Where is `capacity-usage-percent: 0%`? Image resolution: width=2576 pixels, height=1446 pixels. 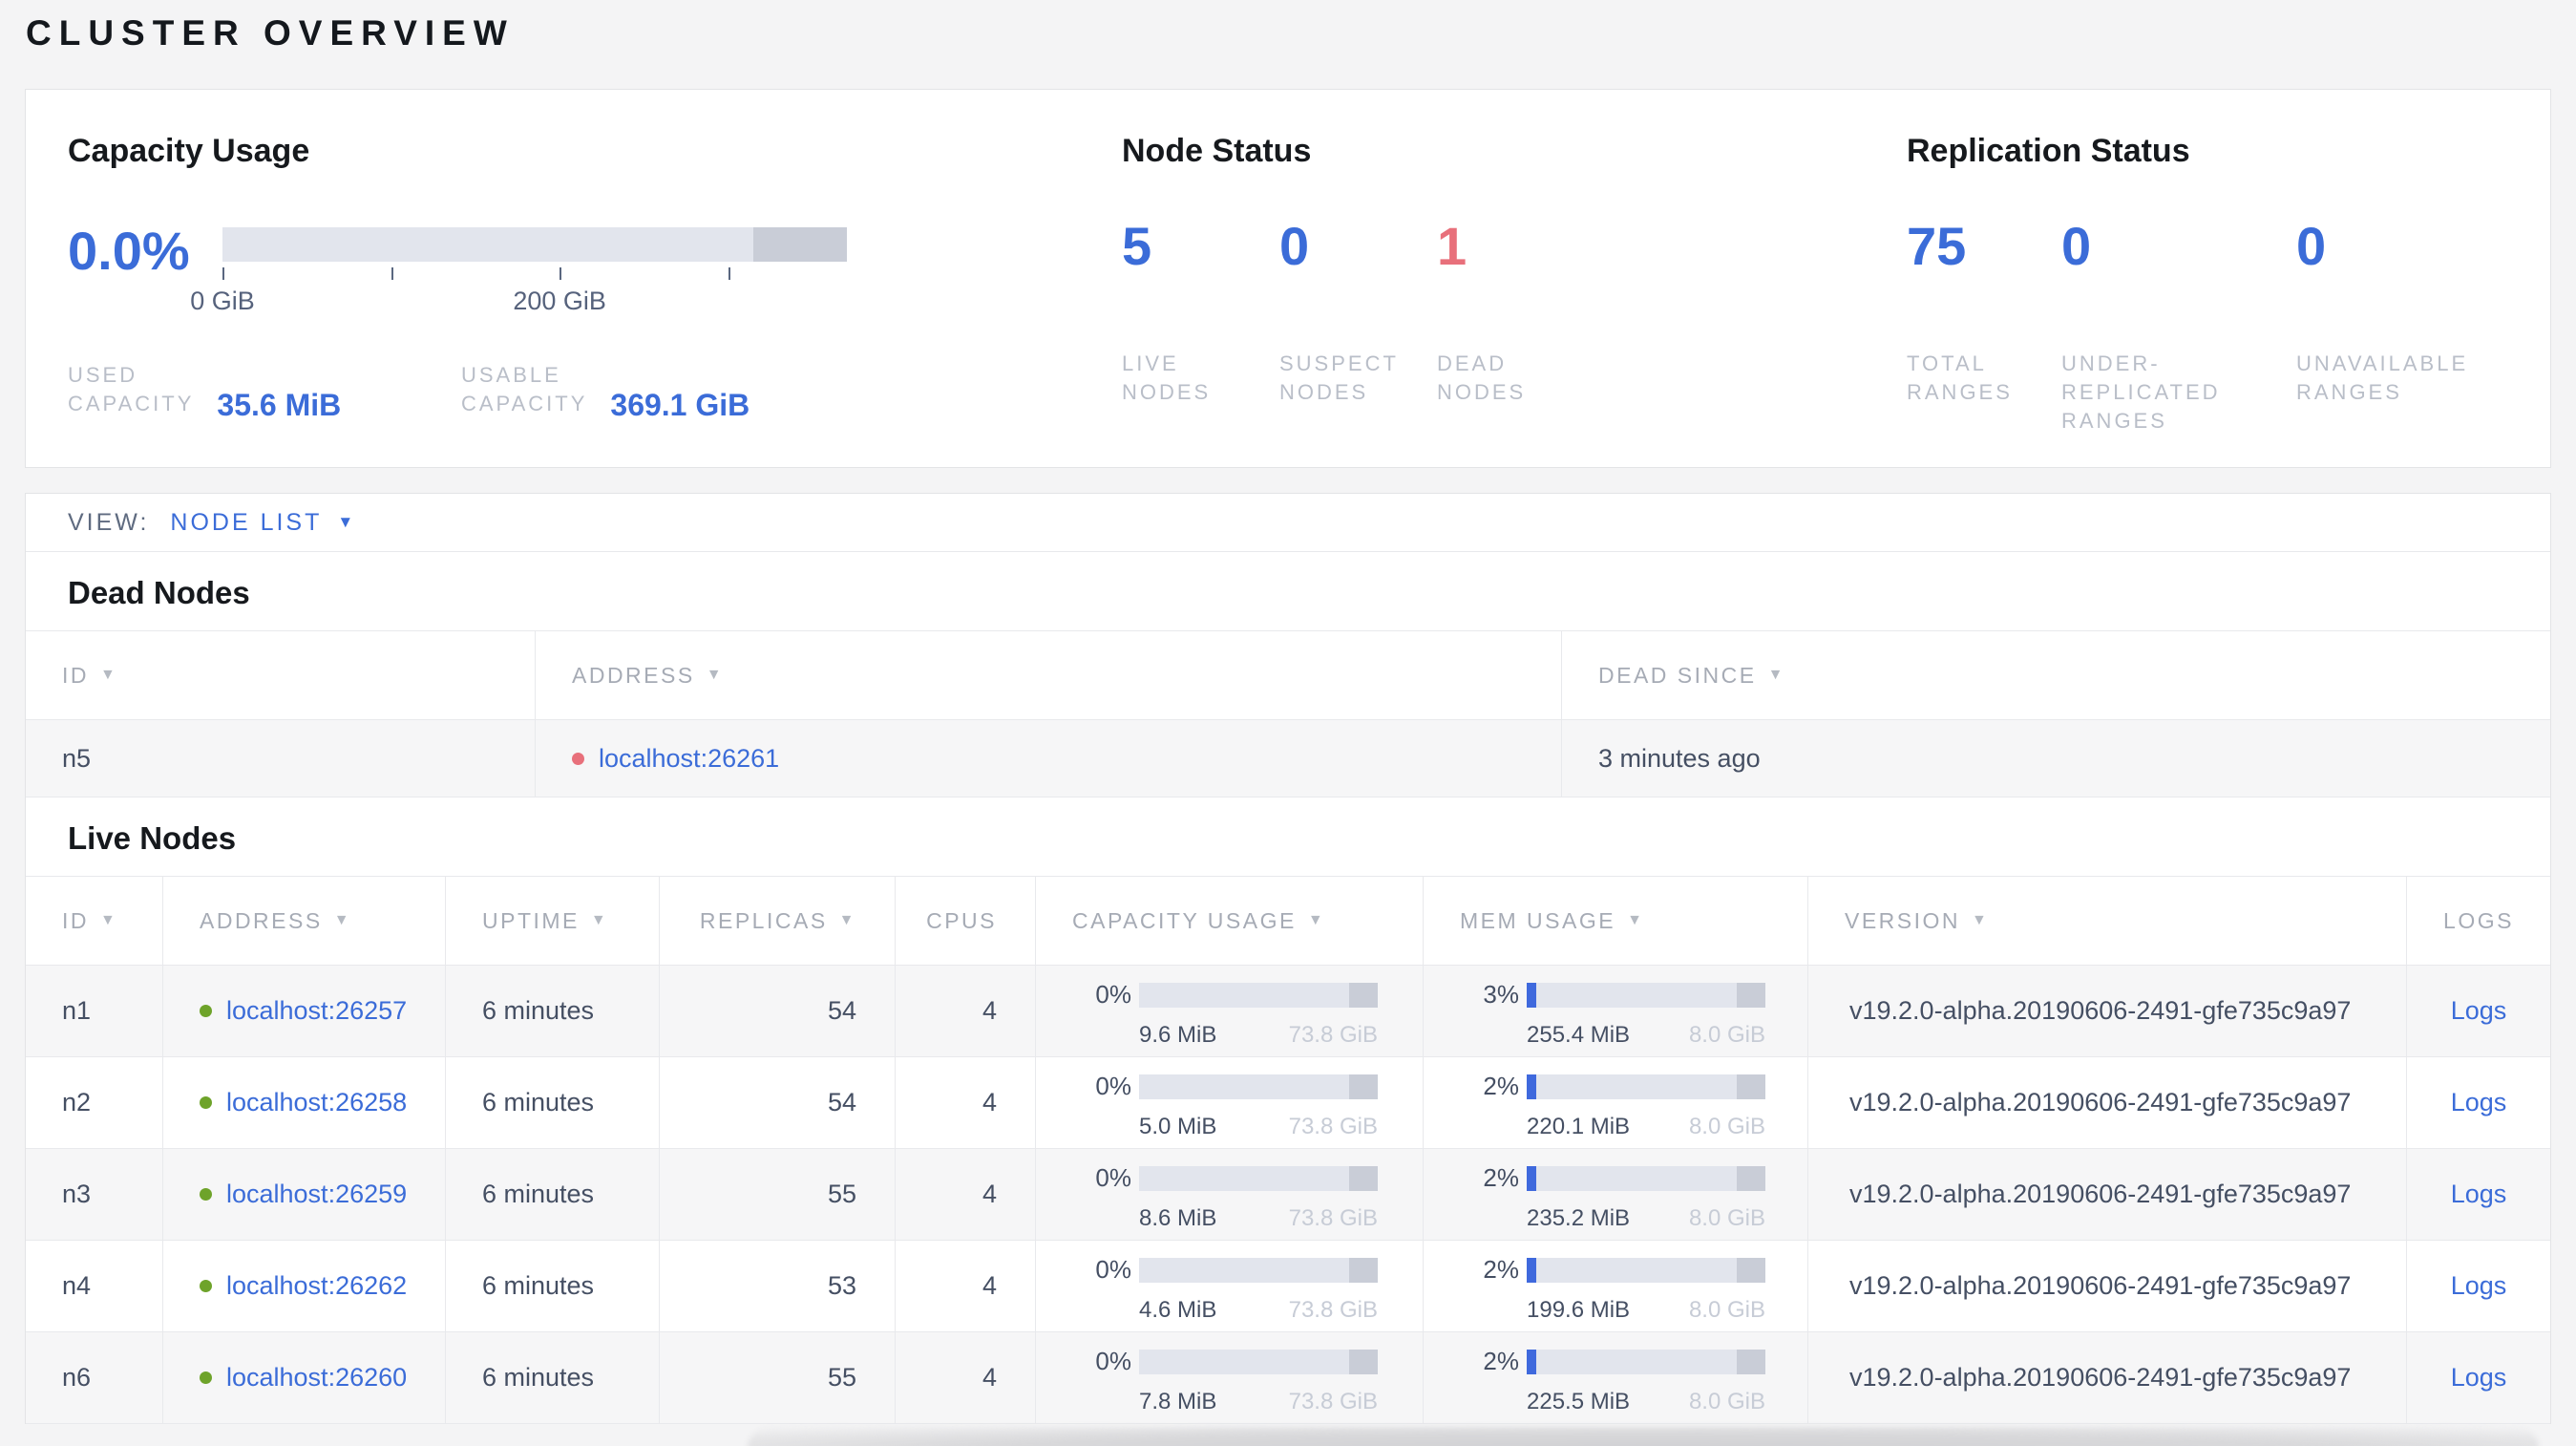
capacity-usage-percent: 0% is located at coordinates (1113, 1361).